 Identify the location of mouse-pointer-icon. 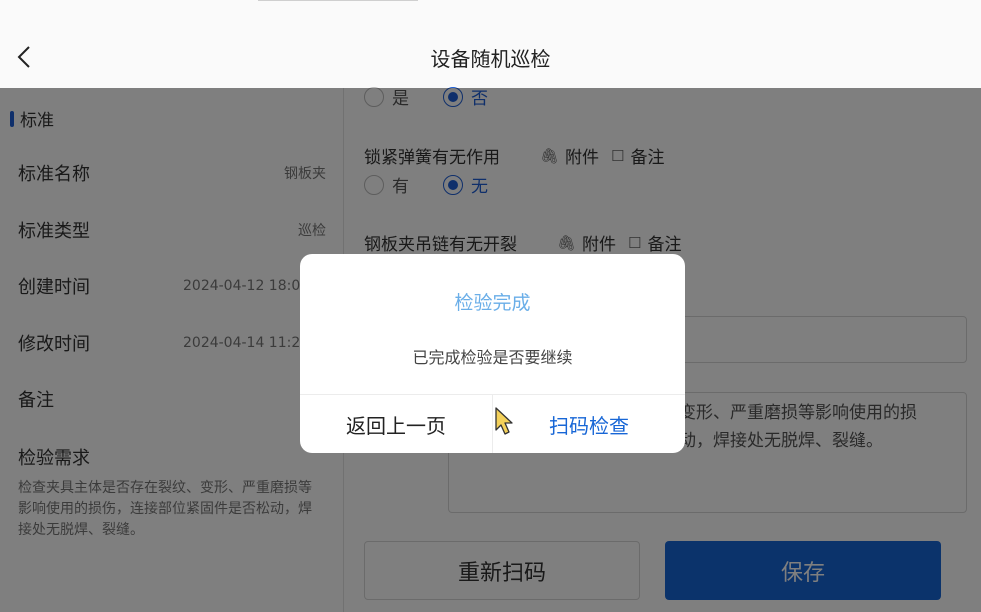
(504, 421).